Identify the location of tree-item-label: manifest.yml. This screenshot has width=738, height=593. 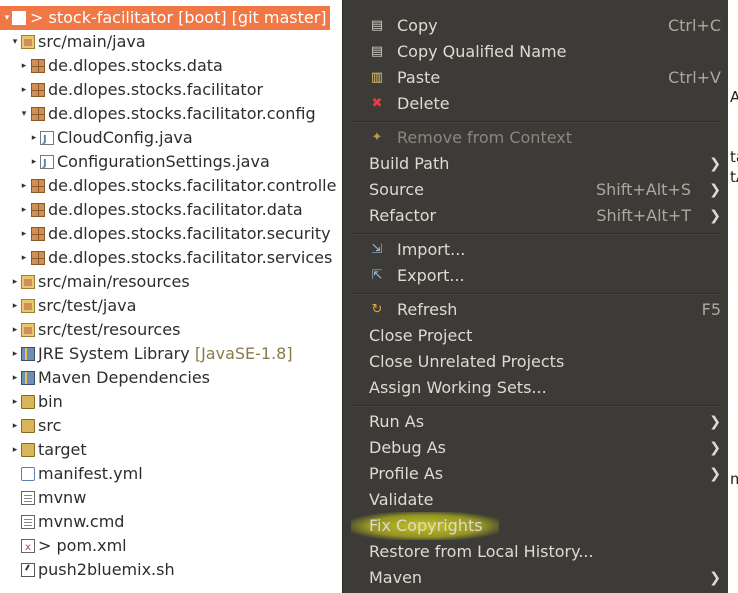
(90, 473).